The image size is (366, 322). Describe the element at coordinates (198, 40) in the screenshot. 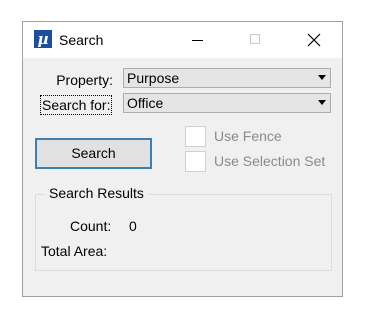

I see `minimize-button` at that location.